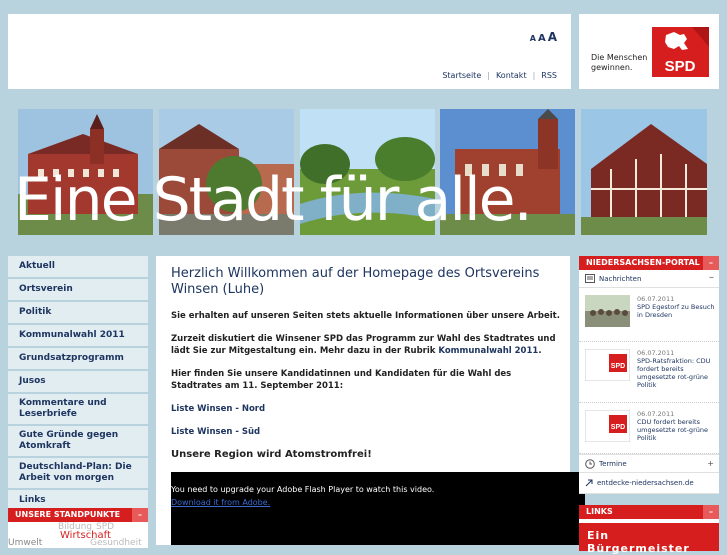 Image resolution: width=727 pixels, height=555 pixels. Describe the element at coordinates (140, 515) in the screenshot. I see `standpunkte-toggle-button: –` at that location.